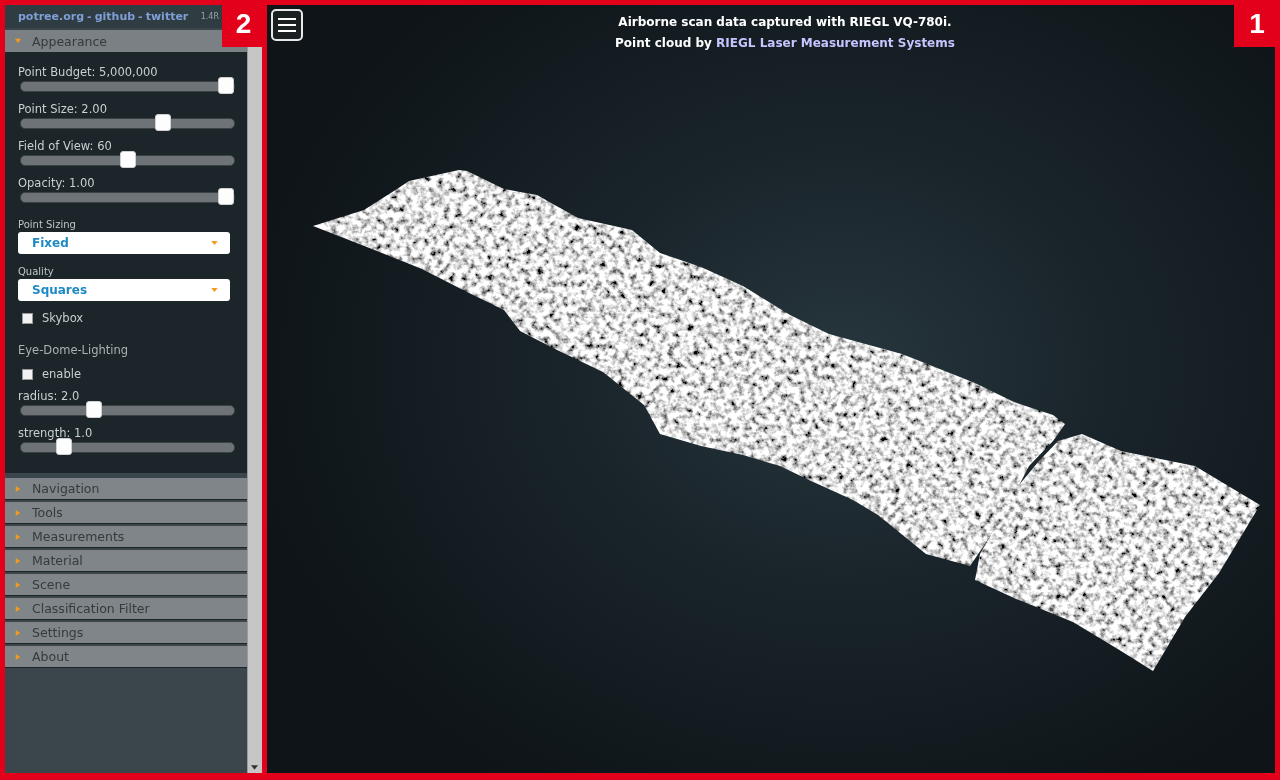 The height and width of the screenshot is (780, 1280). I want to click on checkbox-label: Skybox, so click(63, 318).